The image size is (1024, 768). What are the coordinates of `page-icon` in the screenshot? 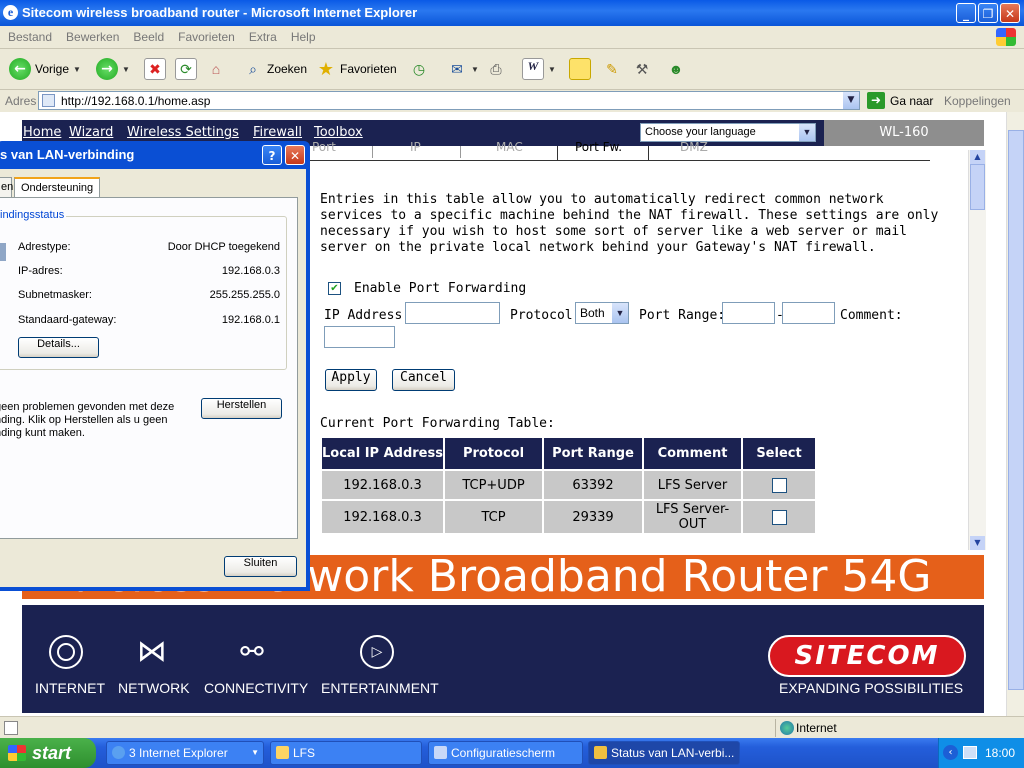 It's located at (48, 100).